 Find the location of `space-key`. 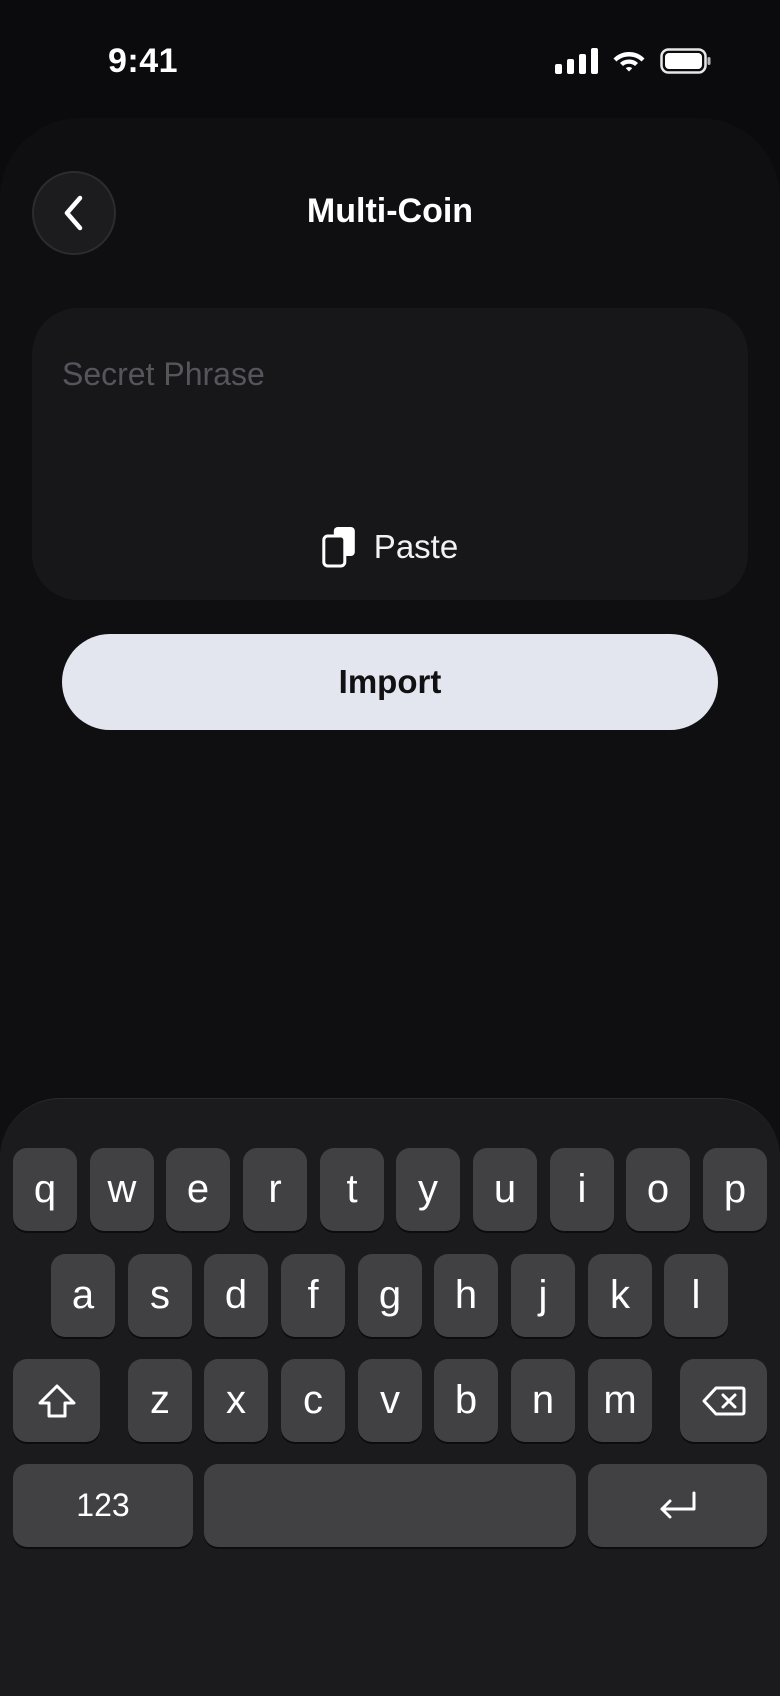

space-key is located at coordinates (390, 1505).